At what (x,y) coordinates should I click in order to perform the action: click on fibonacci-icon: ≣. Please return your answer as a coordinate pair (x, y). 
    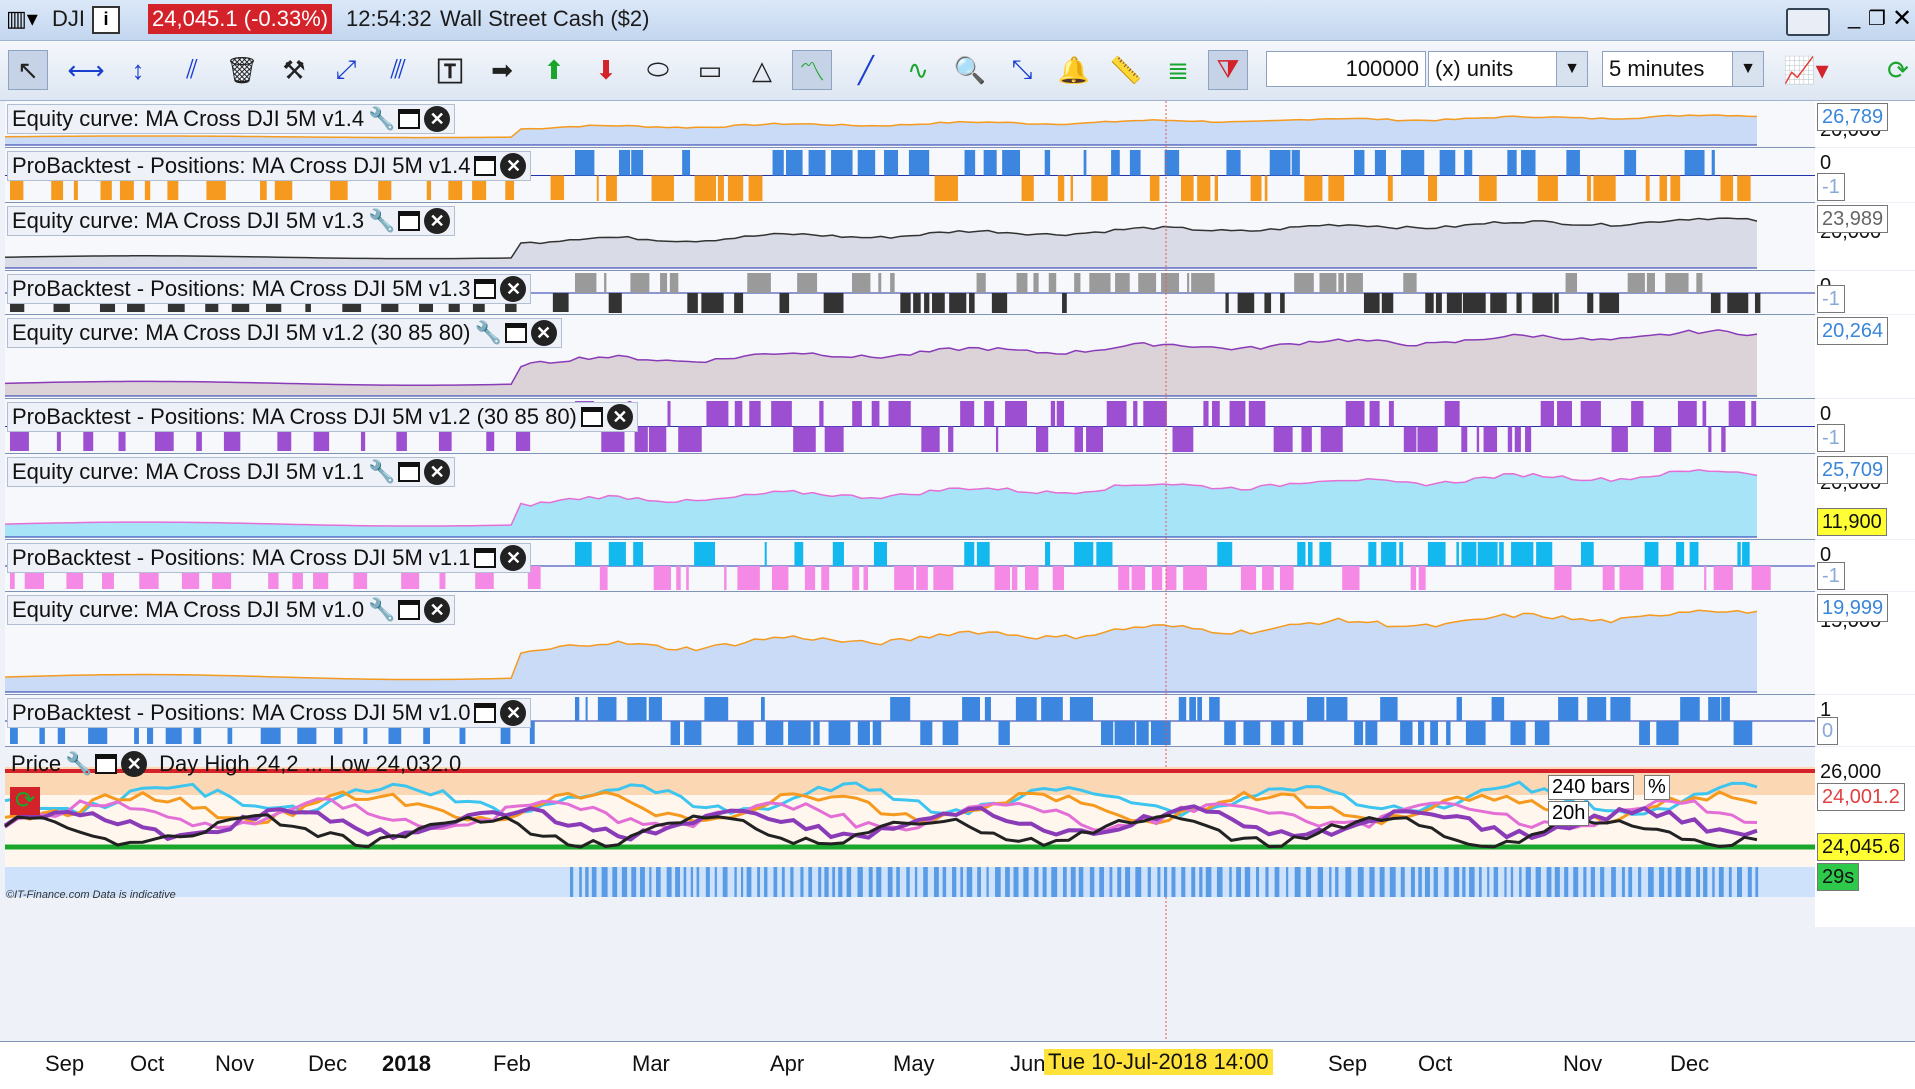
    Looking at the image, I should click on (1178, 70).